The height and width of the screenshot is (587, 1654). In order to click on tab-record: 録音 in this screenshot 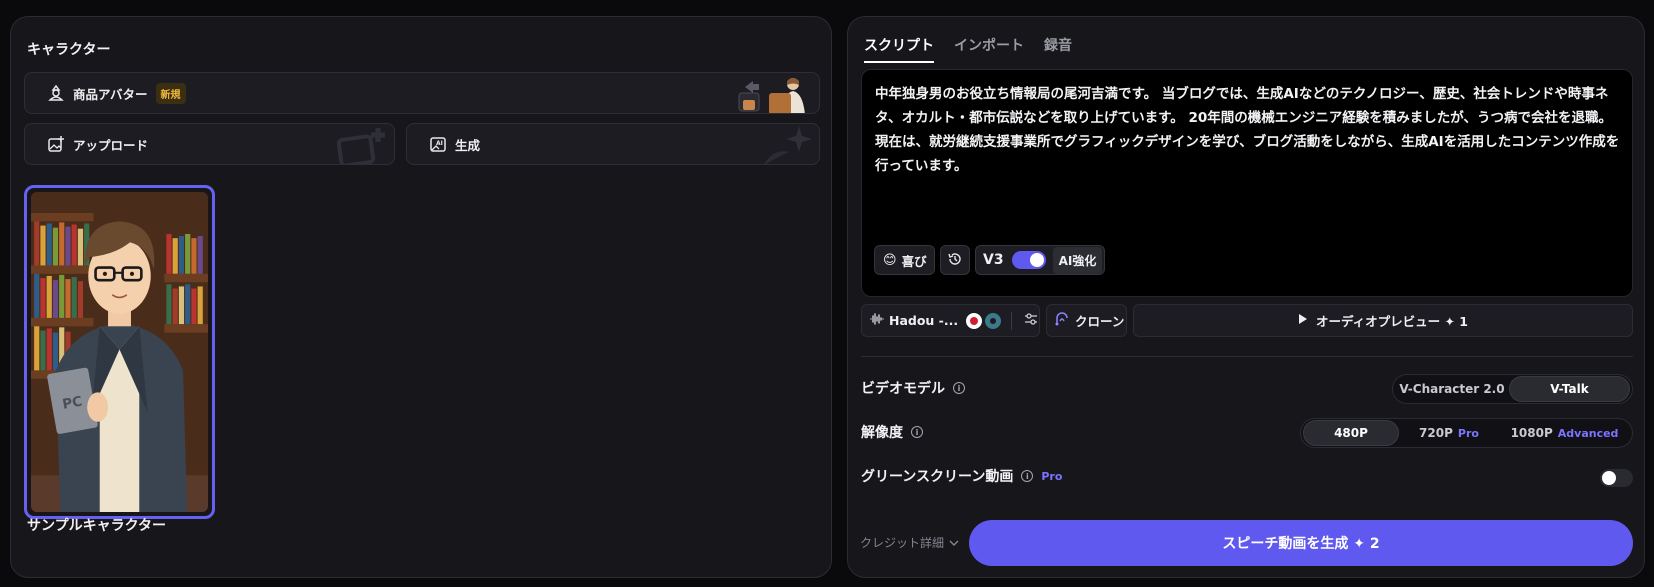, I will do `click(1058, 49)`.